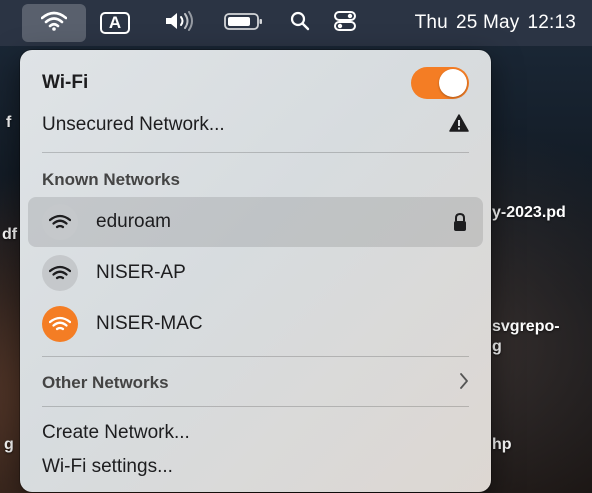 This screenshot has height=493, width=592. What do you see at coordinates (464, 383) in the screenshot?
I see `chevron-right-icon` at bounding box center [464, 383].